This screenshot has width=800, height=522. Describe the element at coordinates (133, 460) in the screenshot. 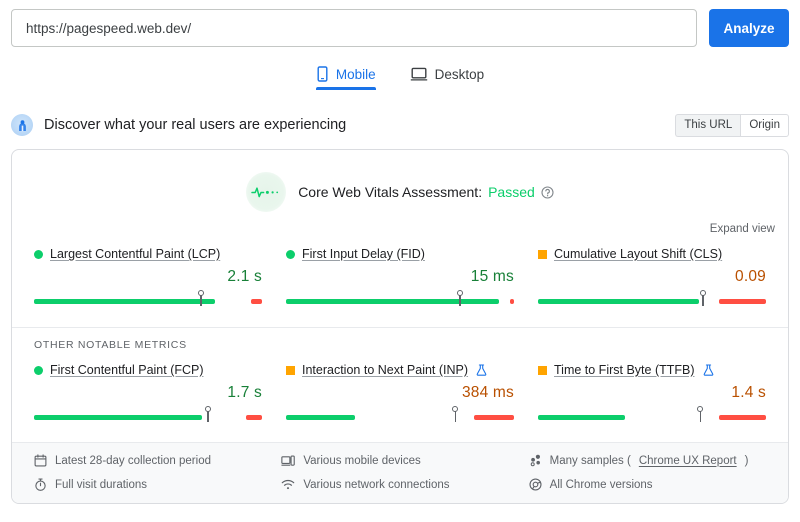

I see `footer-item-label: Latest 28-day collection period` at that location.